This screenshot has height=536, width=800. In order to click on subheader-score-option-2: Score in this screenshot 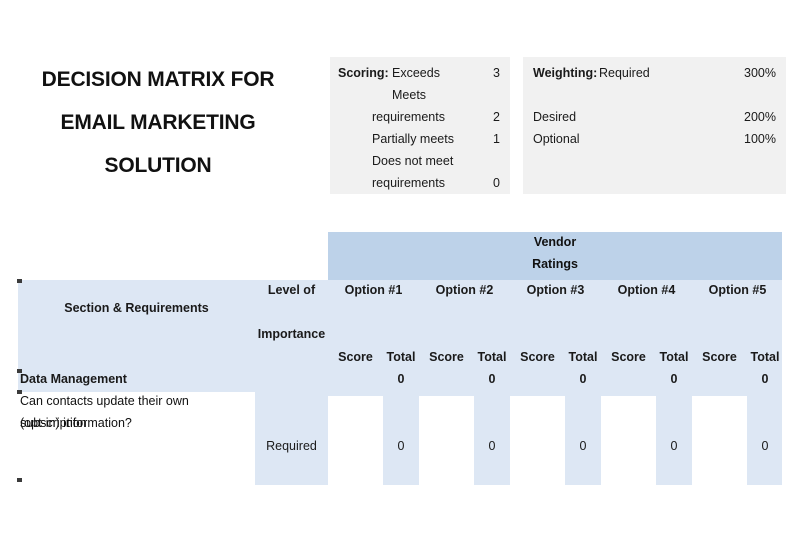, I will do `click(446, 357)`.